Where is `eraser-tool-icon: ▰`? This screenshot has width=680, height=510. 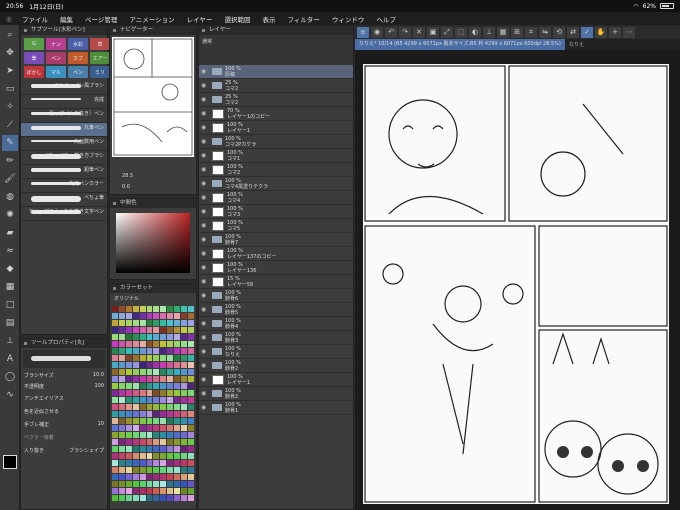 eraser-tool-icon: ▰ is located at coordinates (10, 233).